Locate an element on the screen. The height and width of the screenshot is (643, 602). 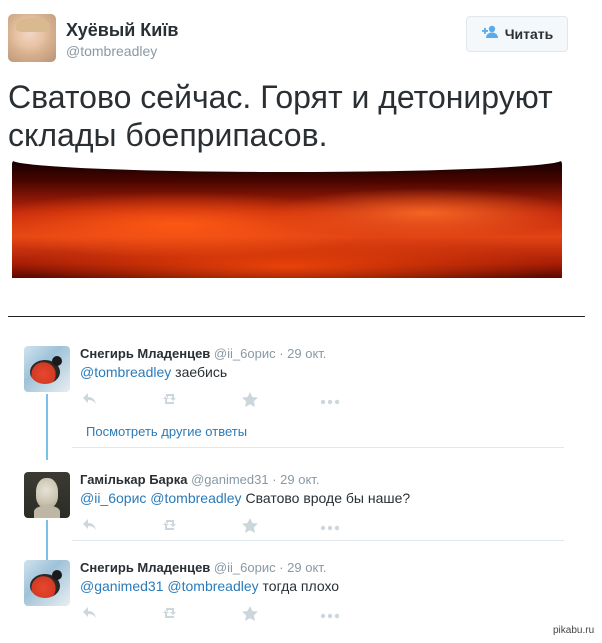
divider is located at coordinates (296, 316).